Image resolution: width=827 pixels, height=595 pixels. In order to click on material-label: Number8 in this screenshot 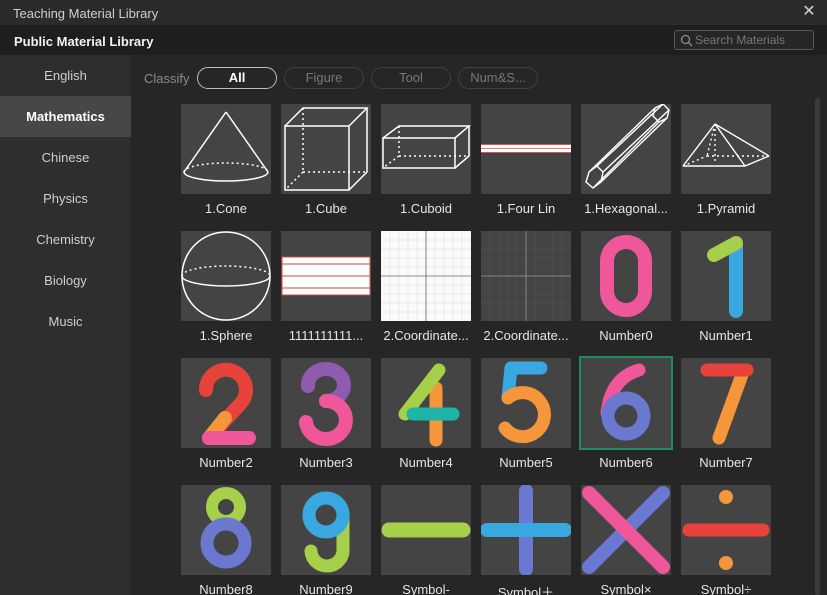, I will do `click(226, 588)`.